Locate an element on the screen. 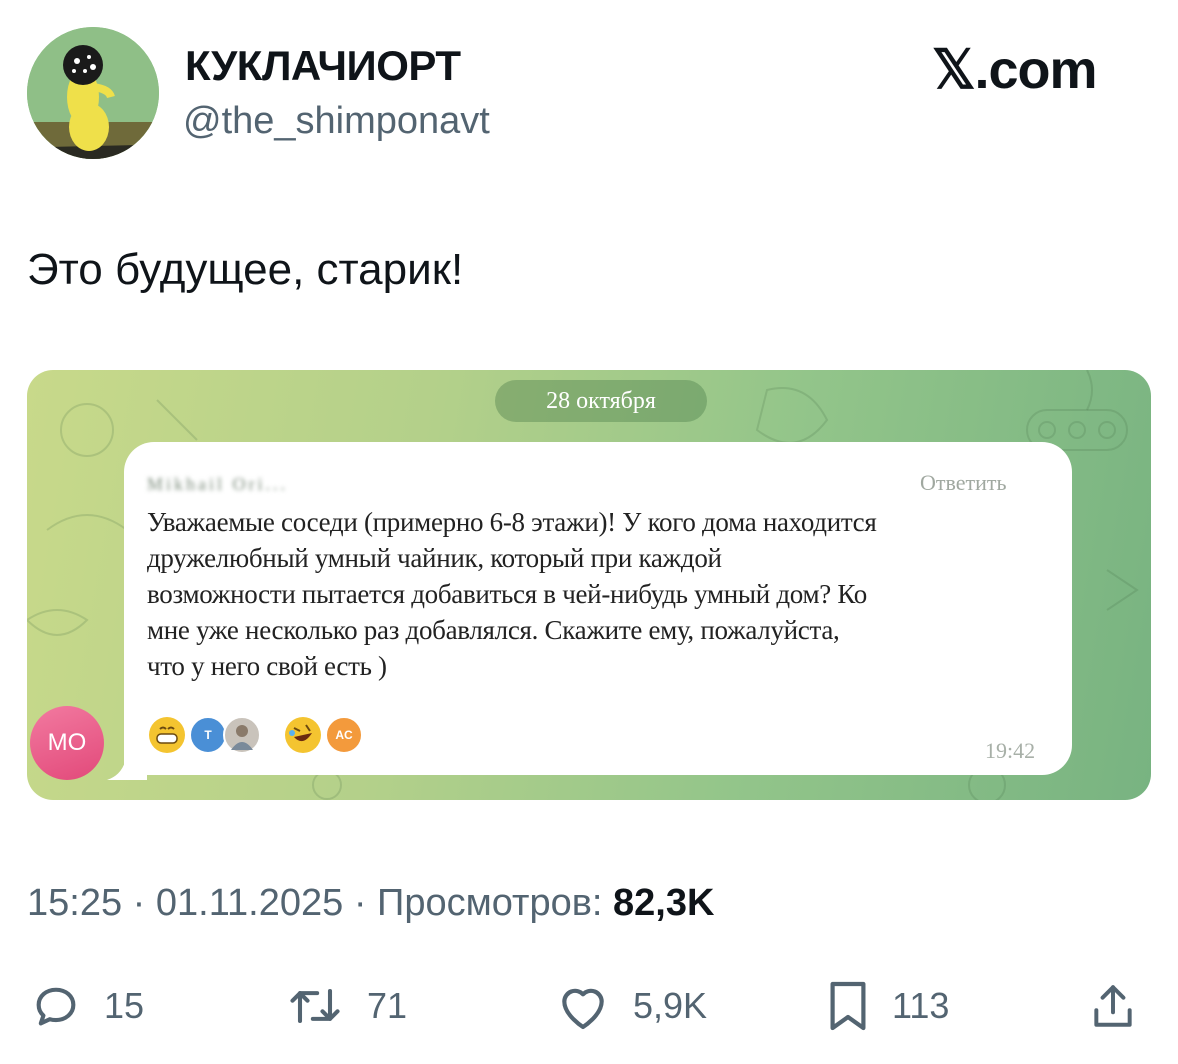 The height and width of the screenshot is (1064, 1178). reaction-avatar-t: T is located at coordinates (208, 735).